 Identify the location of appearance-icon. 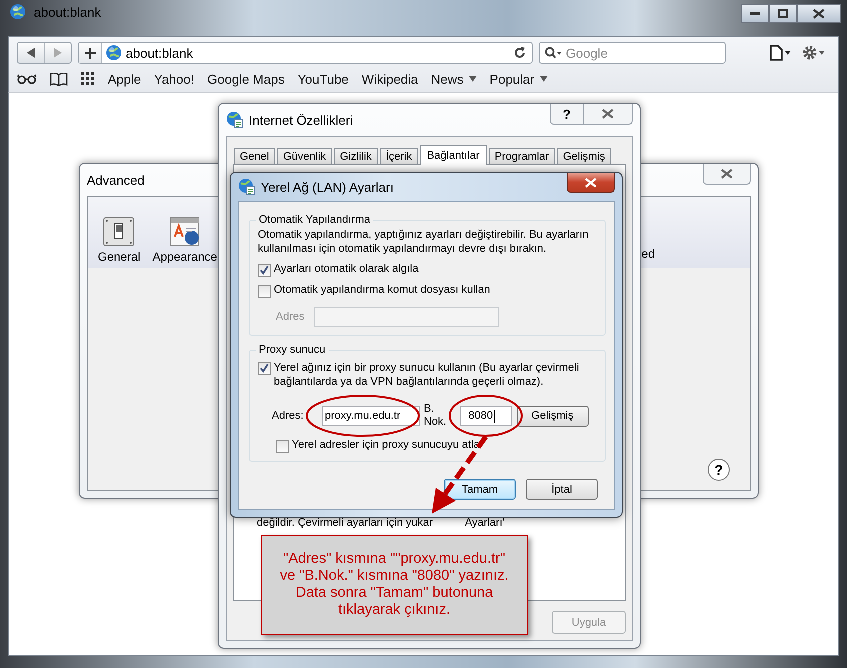
(185, 232).